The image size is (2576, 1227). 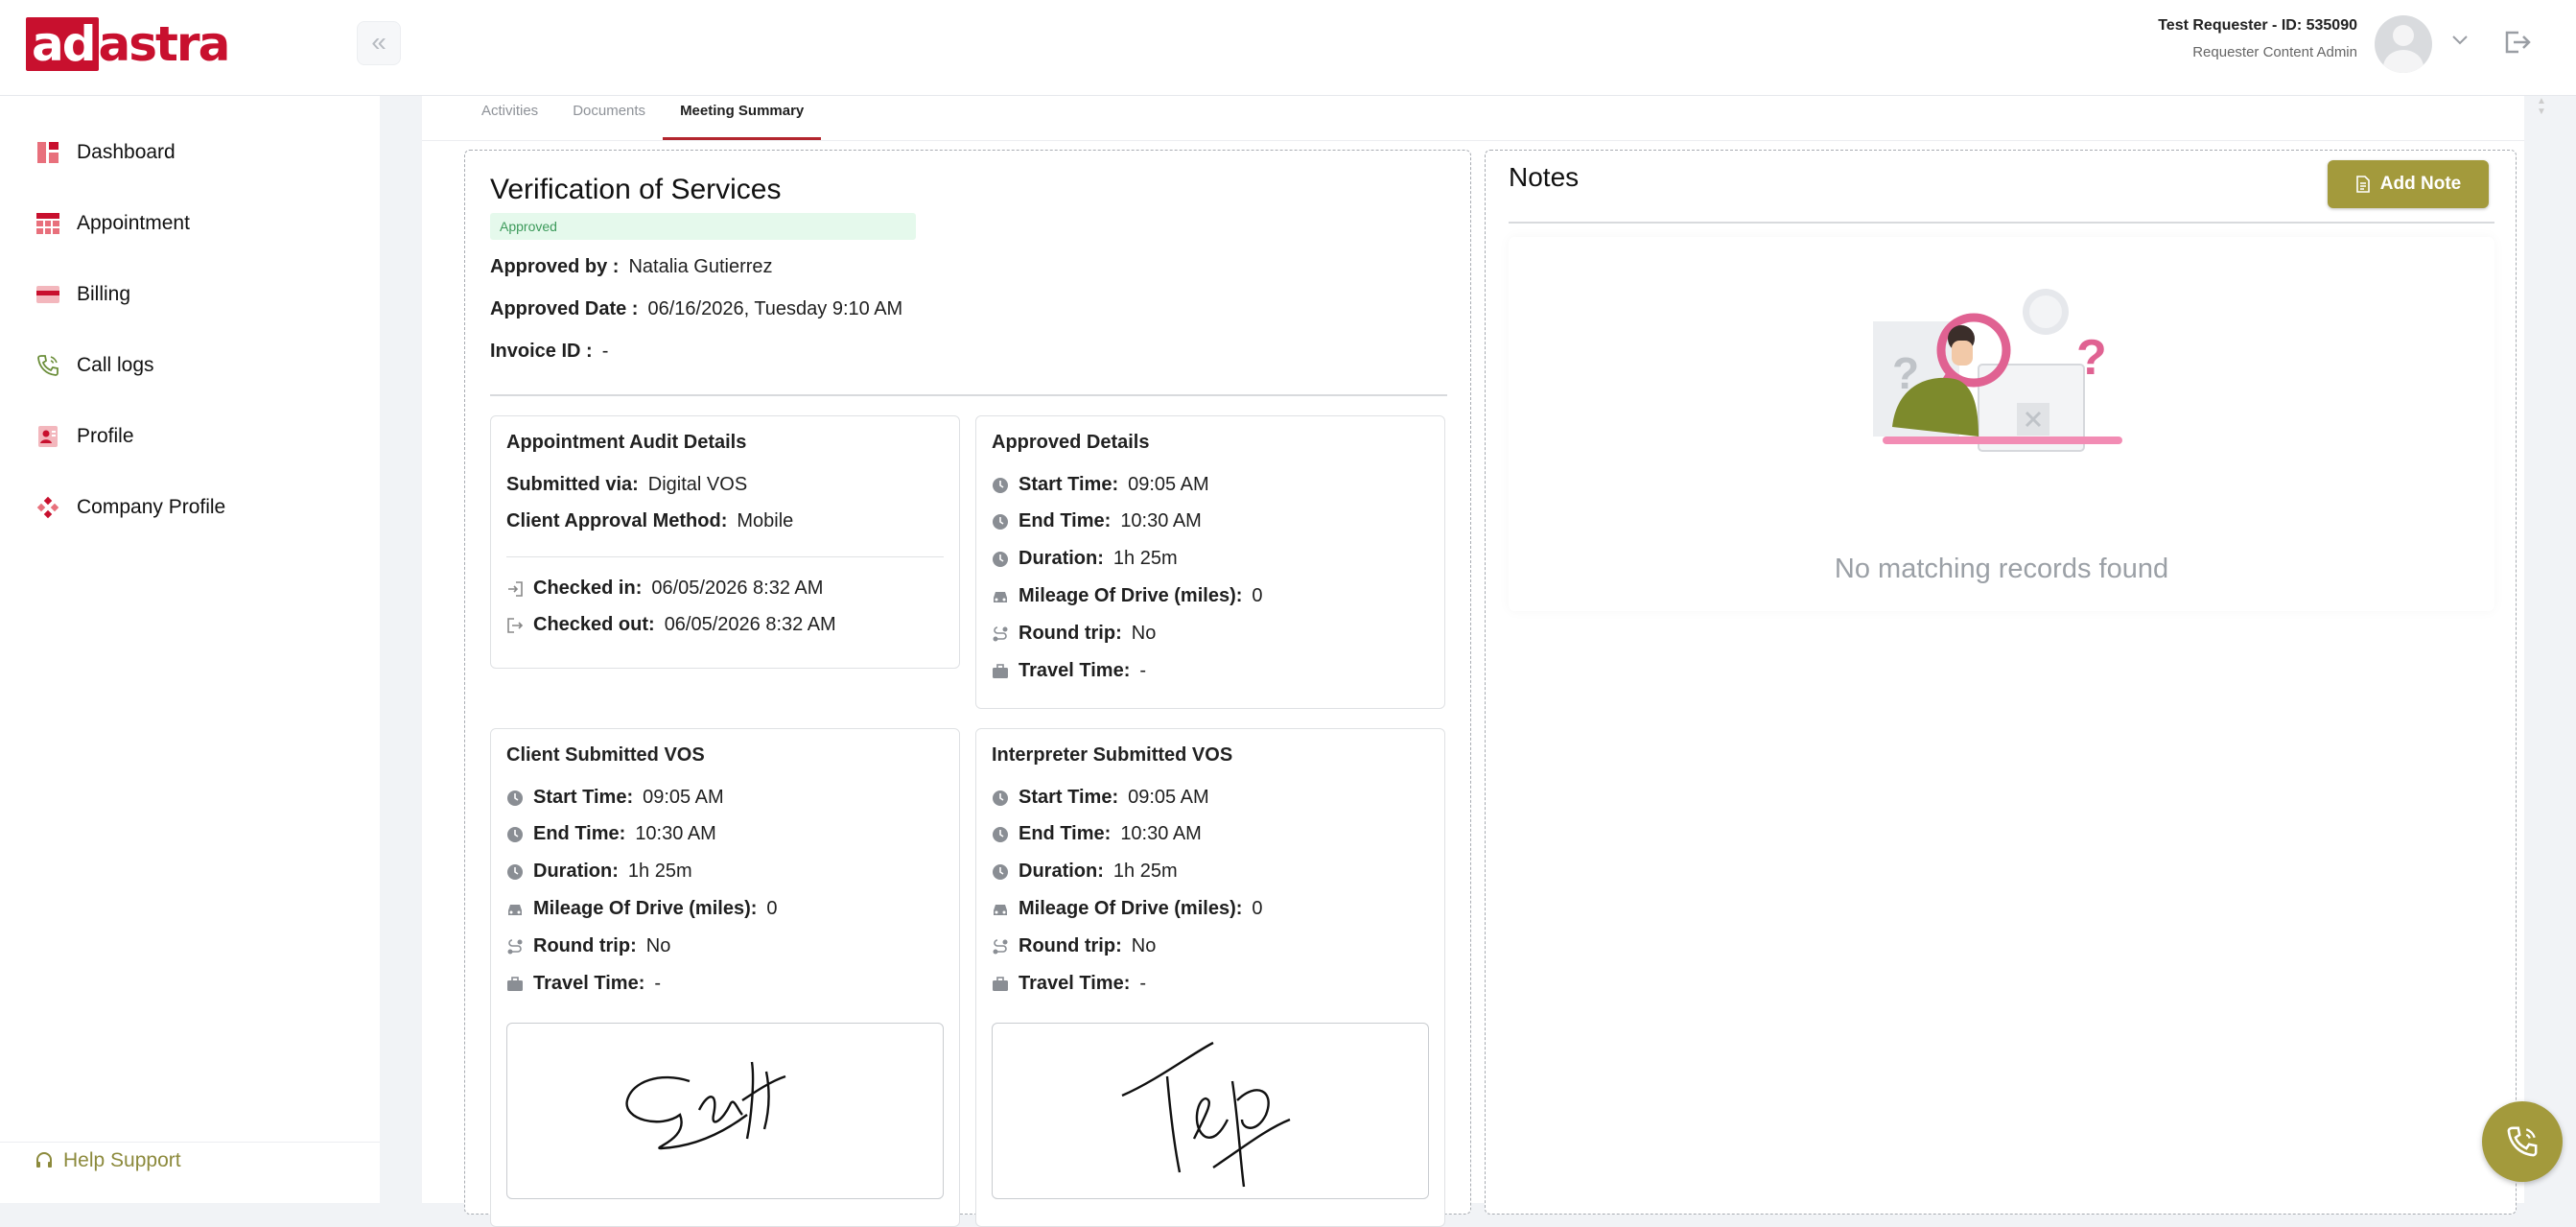 I want to click on approval-method-value: Mobile, so click(x=765, y=520).